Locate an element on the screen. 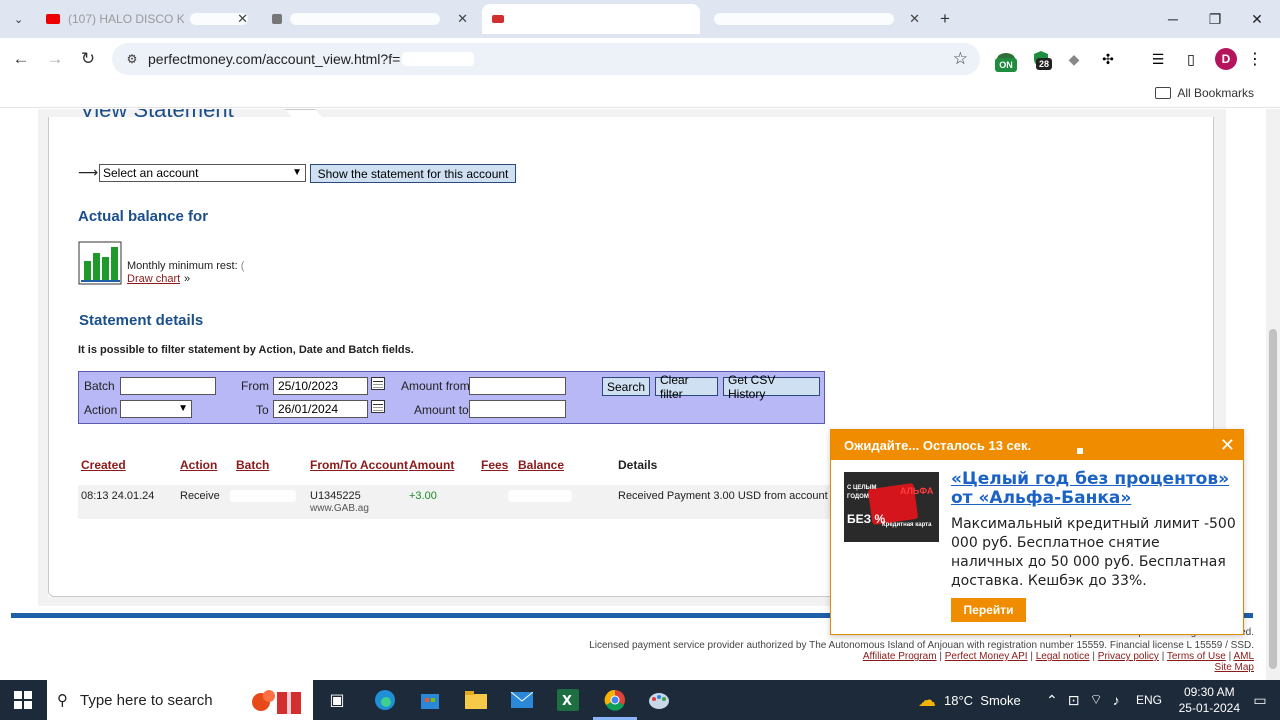 This screenshot has height=720, width=1280. forward-button: → is located at coordinates (55, 59).